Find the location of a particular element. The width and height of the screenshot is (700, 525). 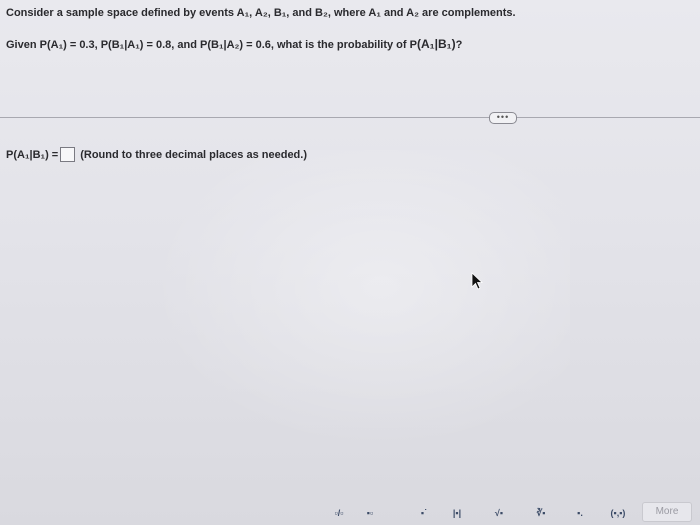

exponent-button: ▪˙ is located at coordinates (424, 513).